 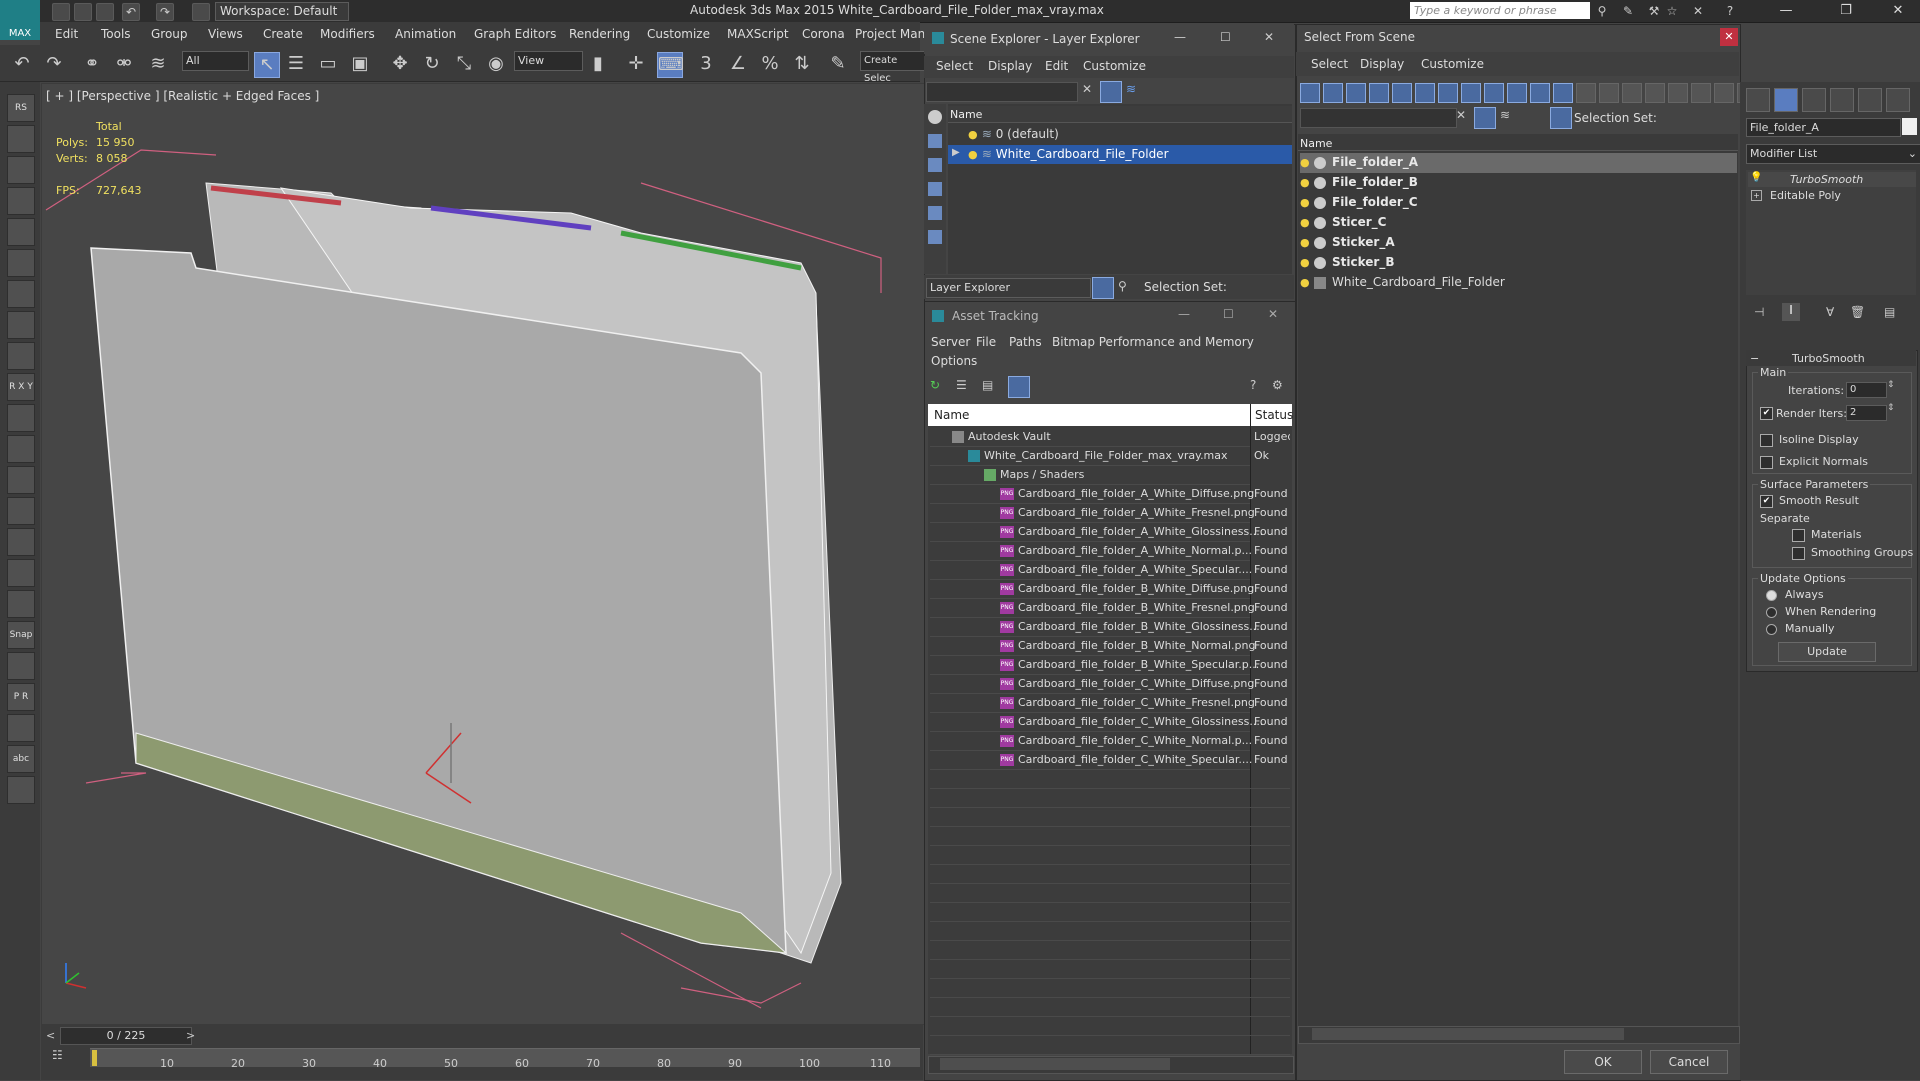 What do you see at coordinates (1758, 100) in the screenshot?
I see `create-tab-icon` at bounding box center [1758, 100].